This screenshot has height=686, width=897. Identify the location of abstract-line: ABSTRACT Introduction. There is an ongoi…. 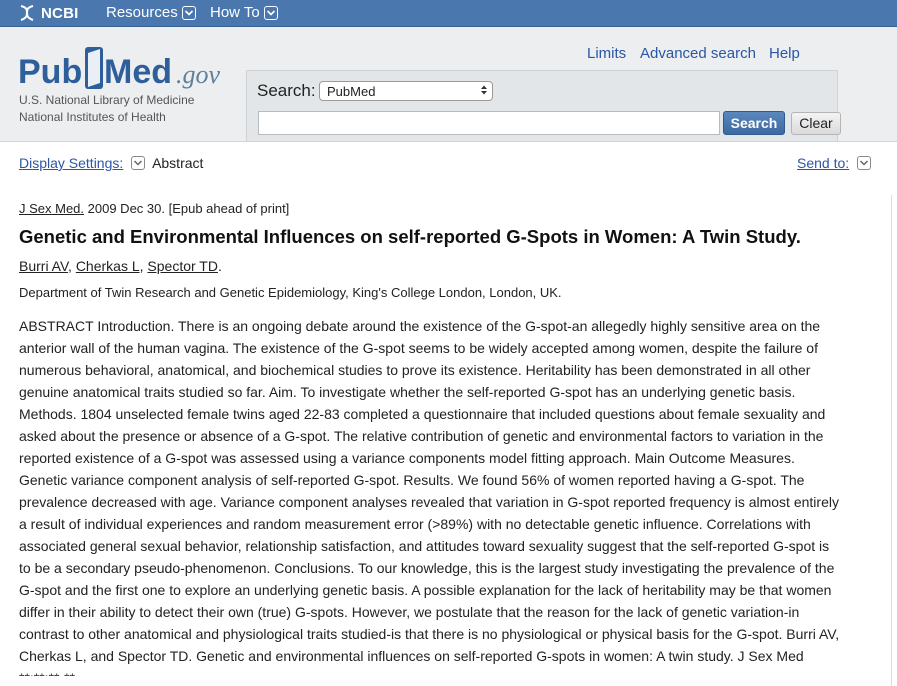
(420, 326).